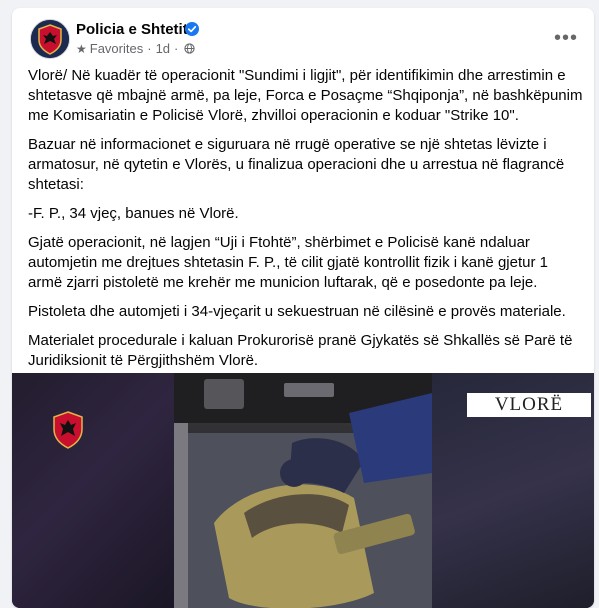 The image size is (599, 608). Describe the element at coordinates (93, 490) in the screenshot. I see `video-panel-left` at that location.